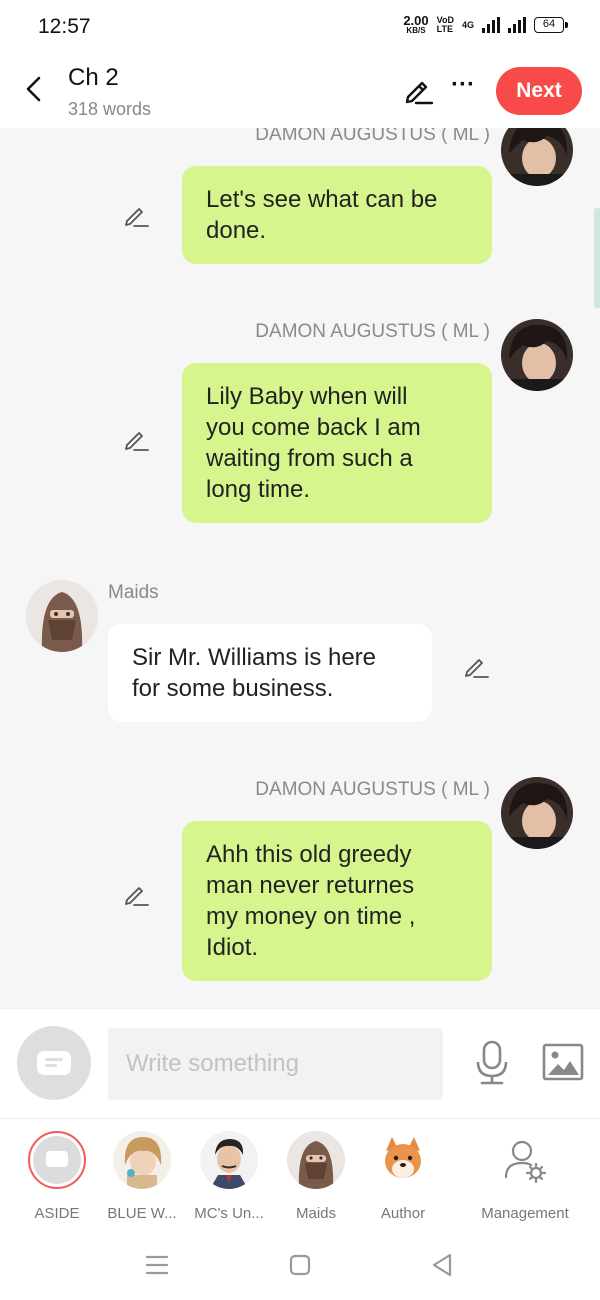 The height and width of the screenshot is (1300, 600). What do you see at coordinates (110, 109) in the screenshot?
I see `word-count: 318 words` at bounding box center [110, 109].